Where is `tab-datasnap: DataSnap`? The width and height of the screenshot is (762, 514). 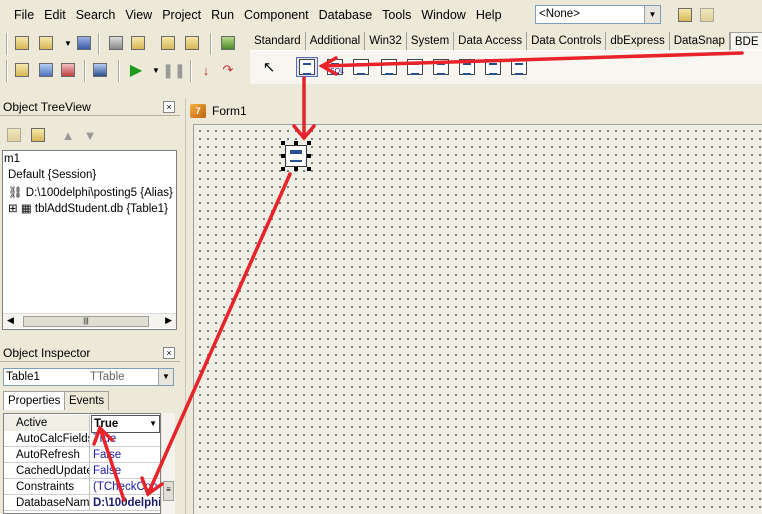
tab-datasnap: DataSnap is located at coordinates (700, 41).